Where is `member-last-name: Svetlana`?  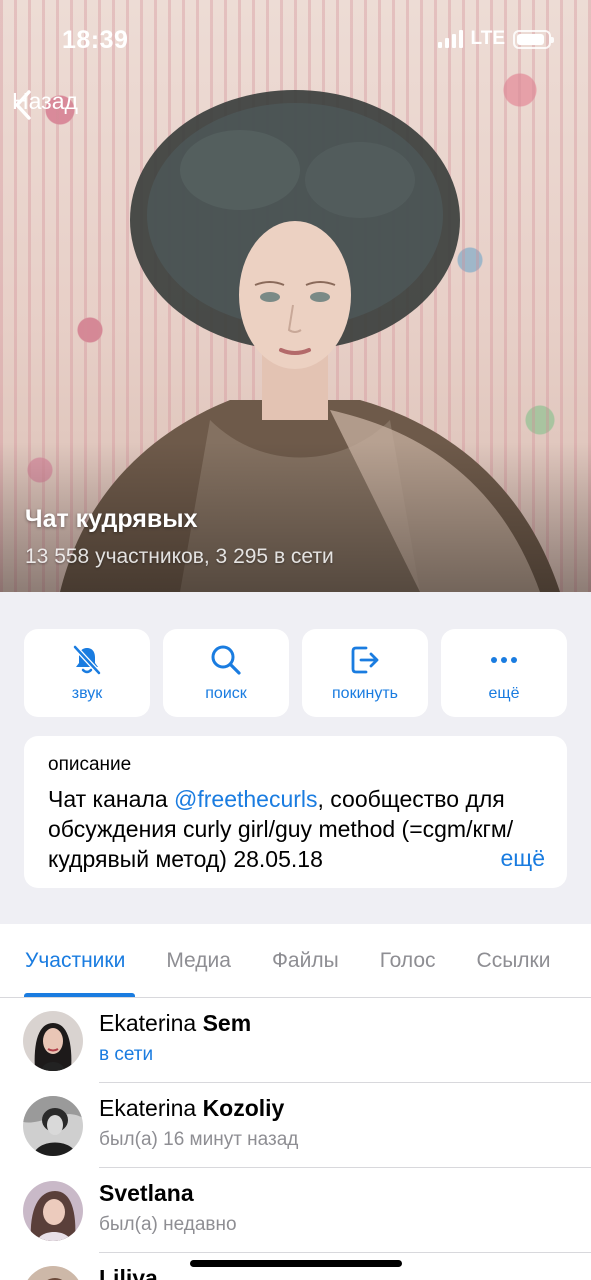 member-last-name: Svetlana is located at coordinates (146, 1193).